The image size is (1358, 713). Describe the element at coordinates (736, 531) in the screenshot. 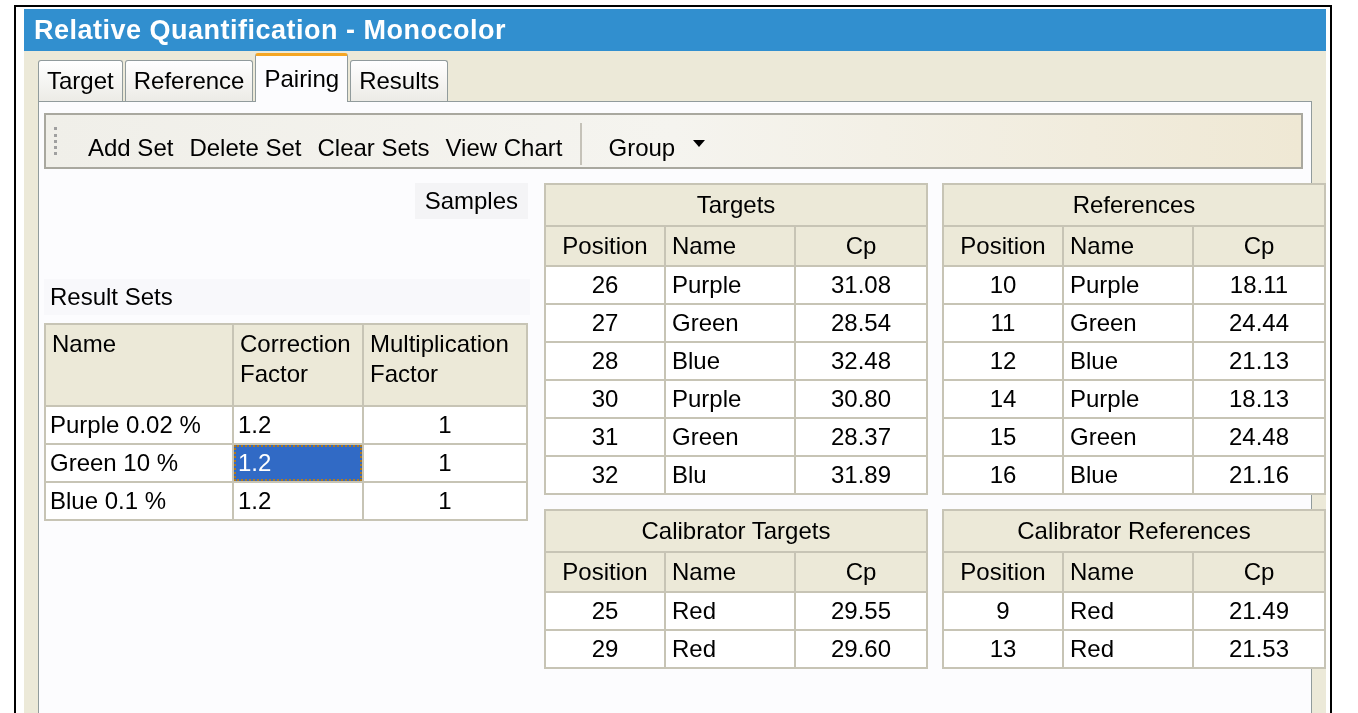

I see `table-title: Calibrator Targets` at that location.